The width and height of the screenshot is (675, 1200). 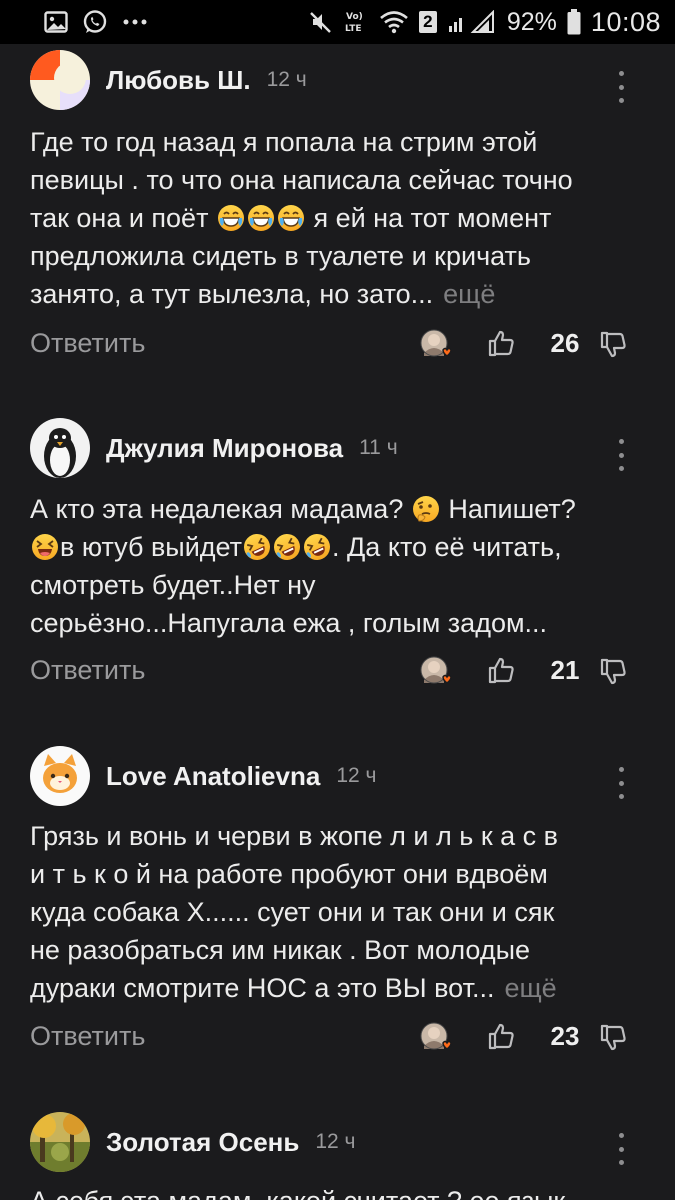 I want to click on comment-header: Золотая Осень 12 ч, so click(x=193, y=1142).